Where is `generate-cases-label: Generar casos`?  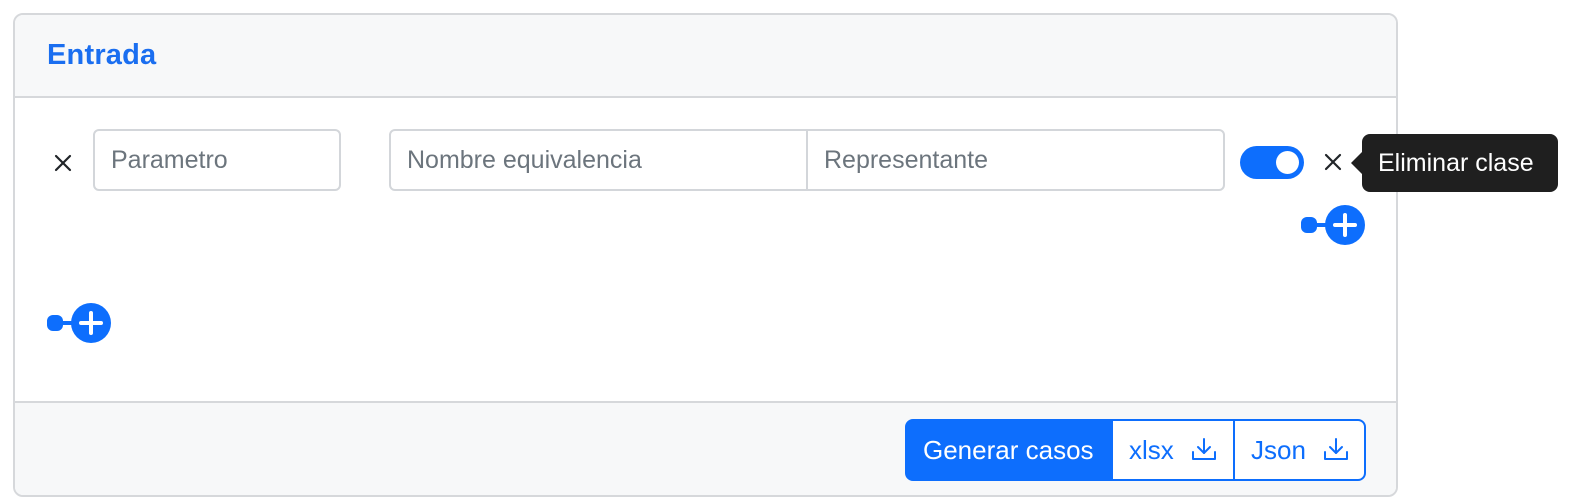
generate-cases-label: Generar casos is located at coordinates (1008, 449).